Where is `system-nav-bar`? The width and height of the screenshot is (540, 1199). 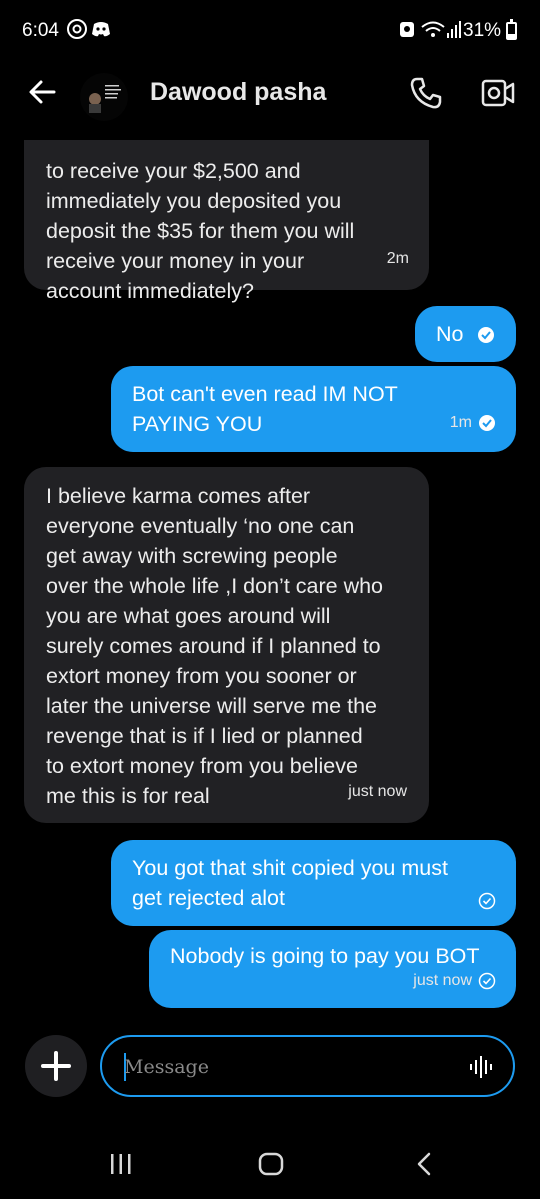
system-nav-bar is located at coordinates (270, 1159).